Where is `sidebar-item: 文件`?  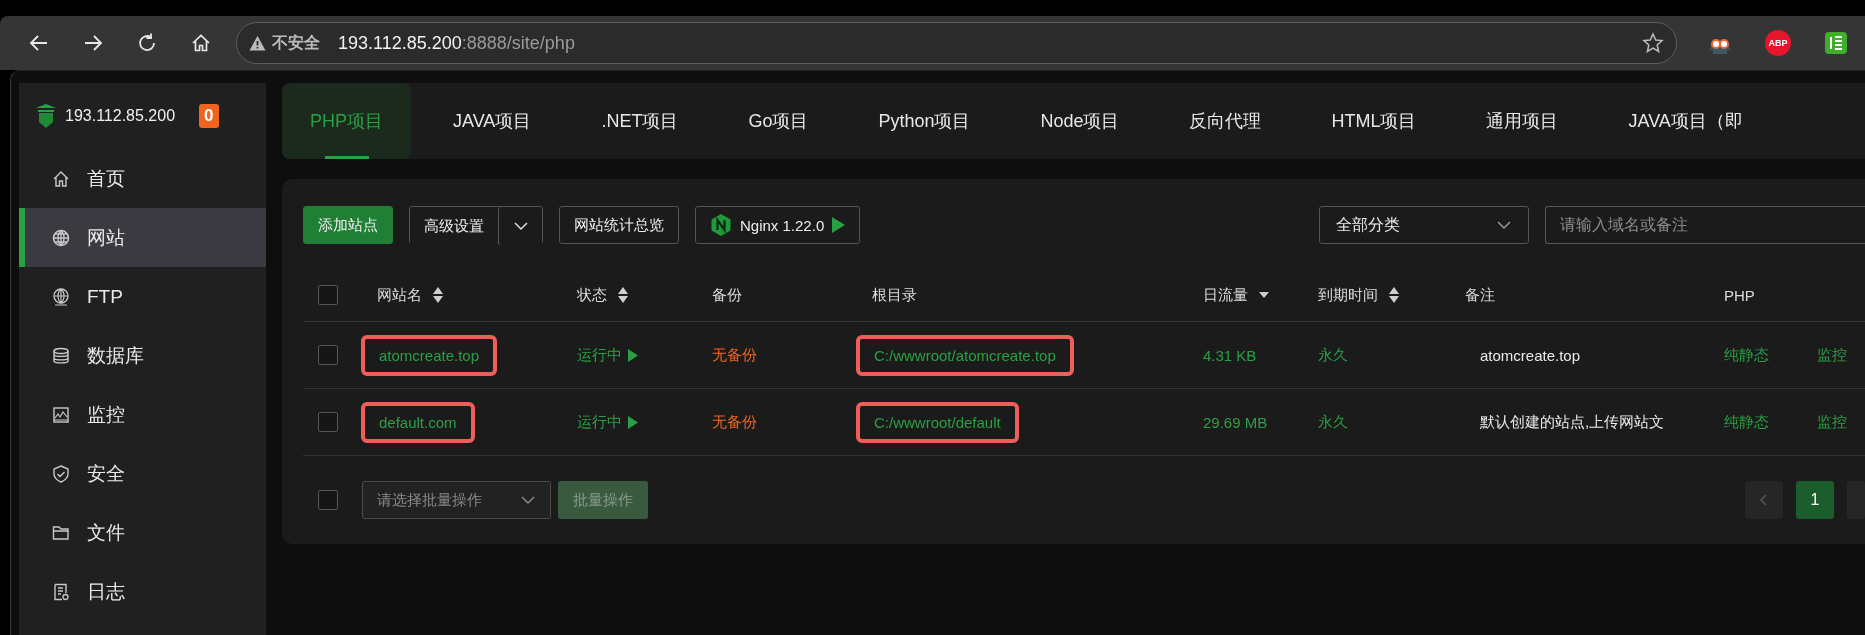 sidebar-item: 文件 is located at coordinates (142, 532).